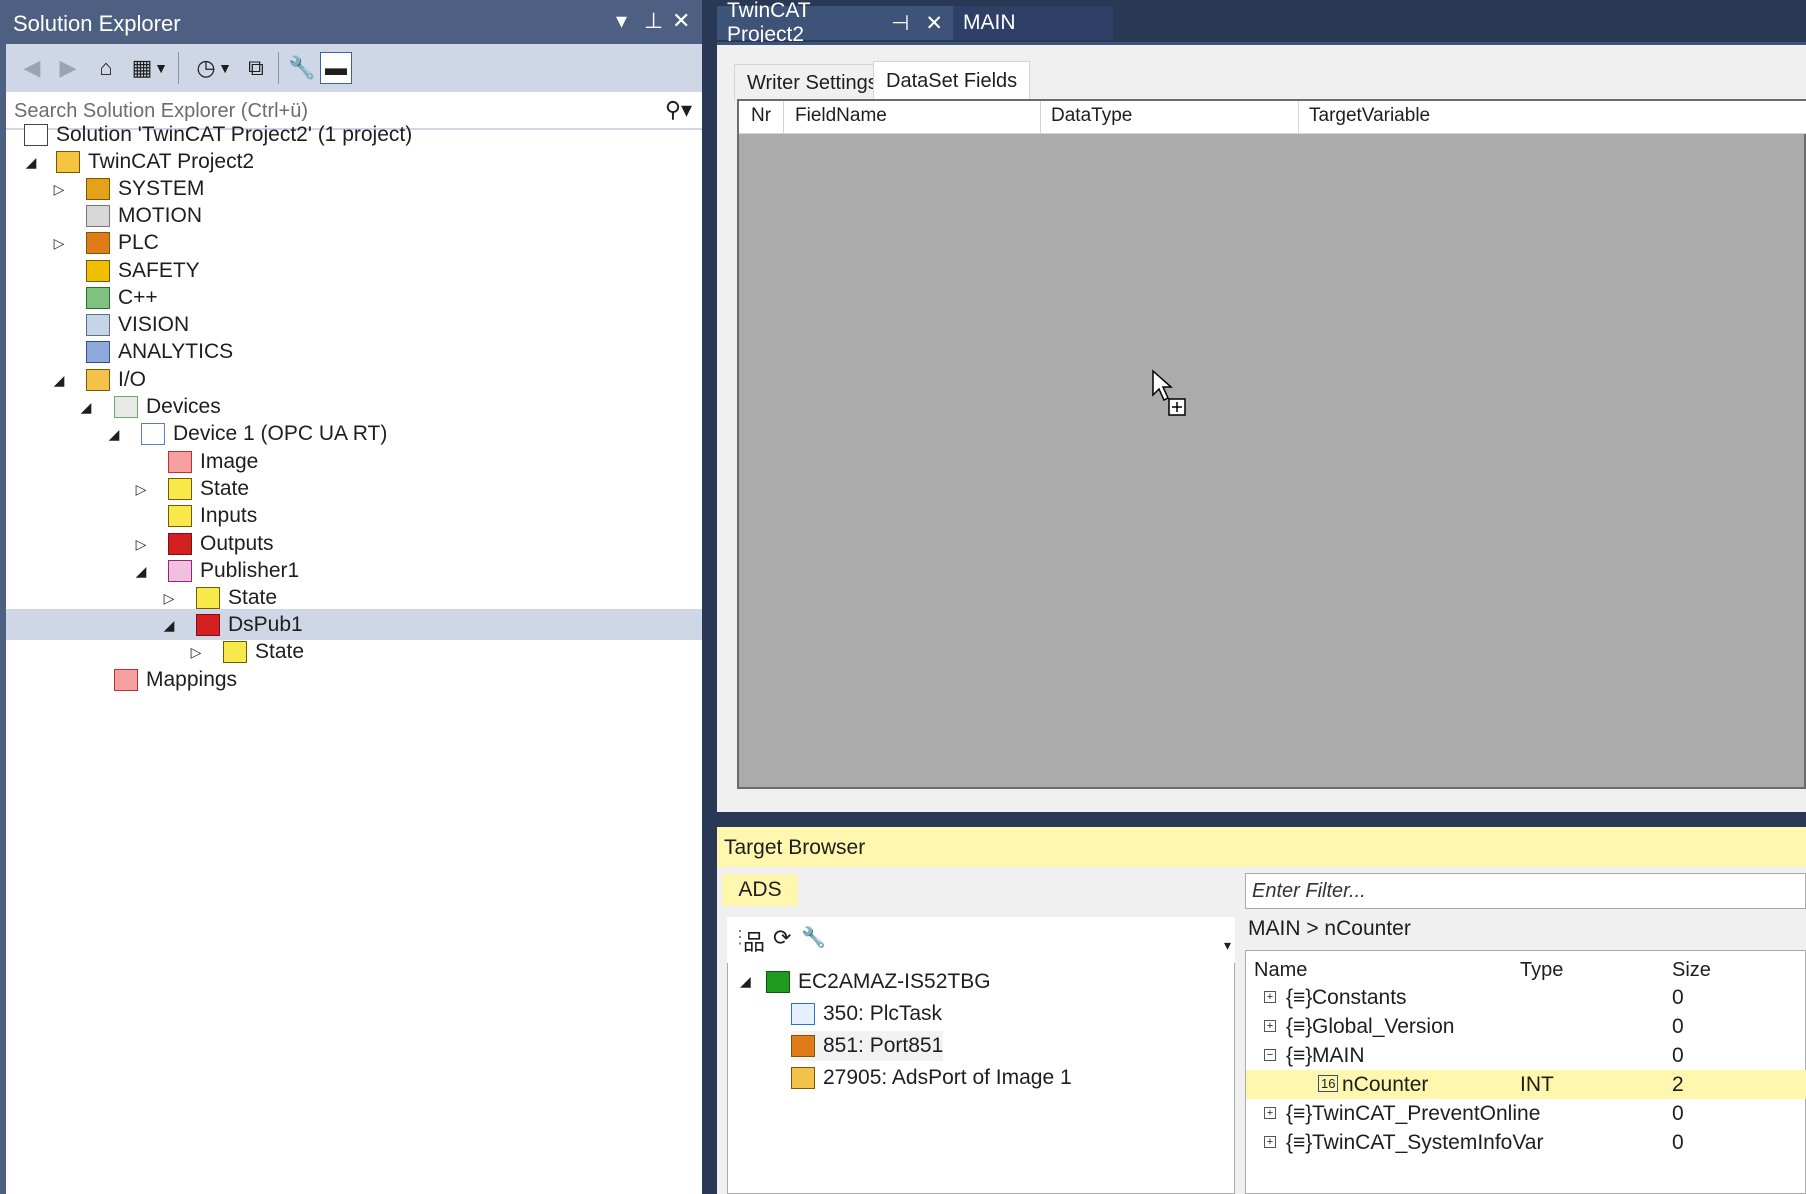 This screenshot has width=1806, height=1194. Describe the element at coordinates (354, 624) in the screenshot. I see `tree-item-dspub1-selected: ◢ DsPub1` at that location.